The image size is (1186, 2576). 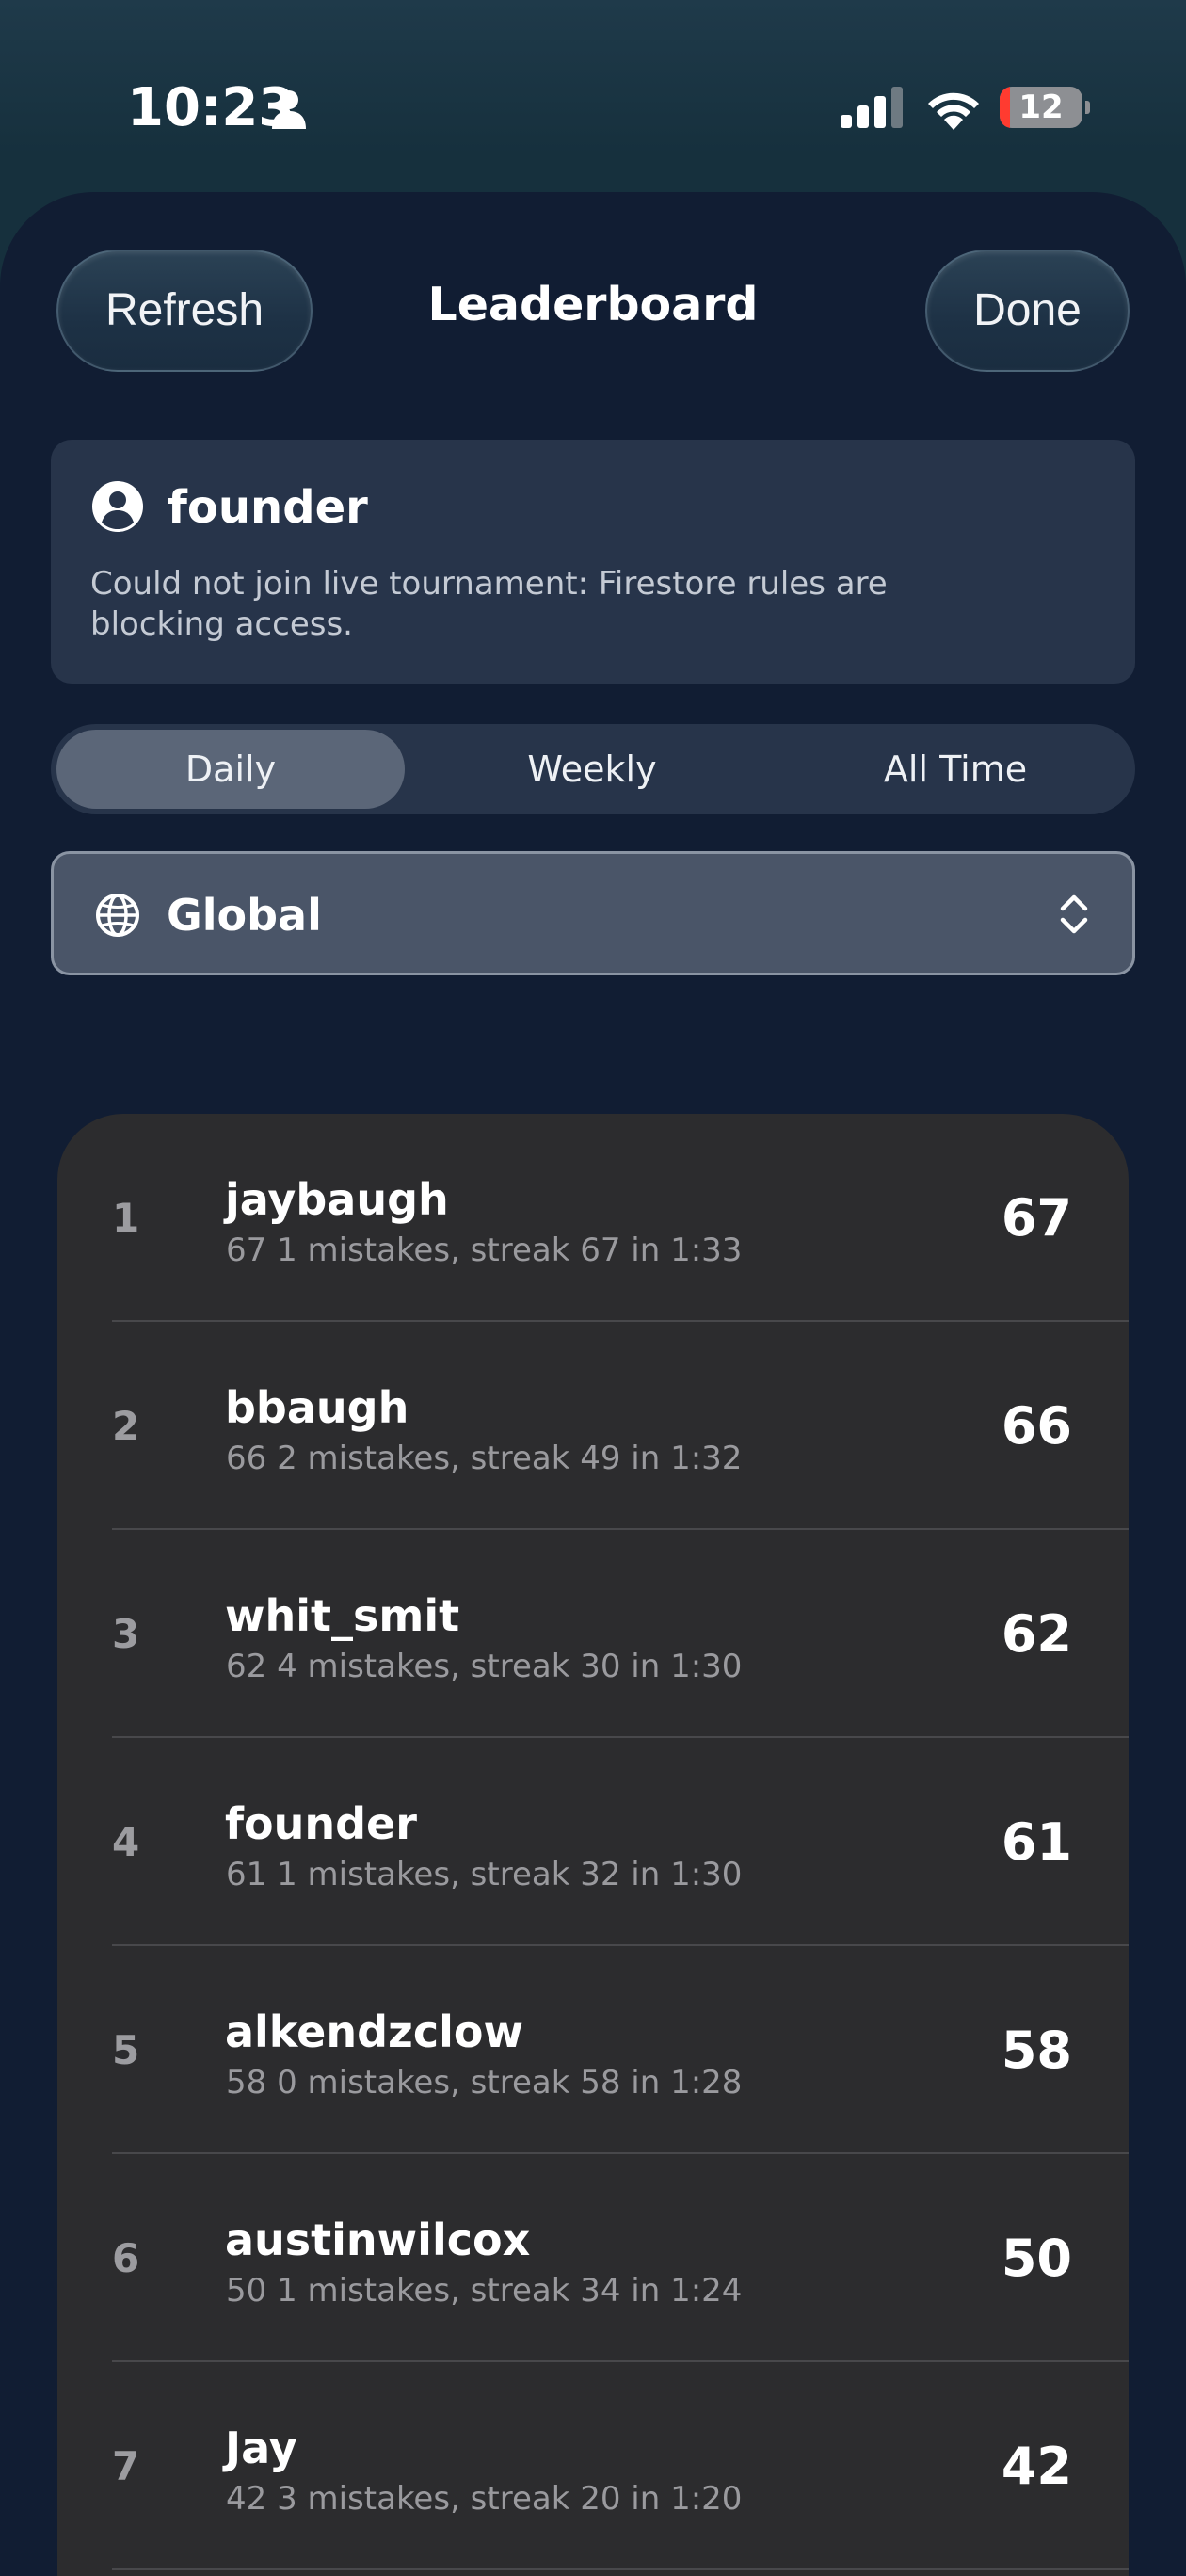 I want to click on tab-weekly: Weekly, so click(x=592, y=769).